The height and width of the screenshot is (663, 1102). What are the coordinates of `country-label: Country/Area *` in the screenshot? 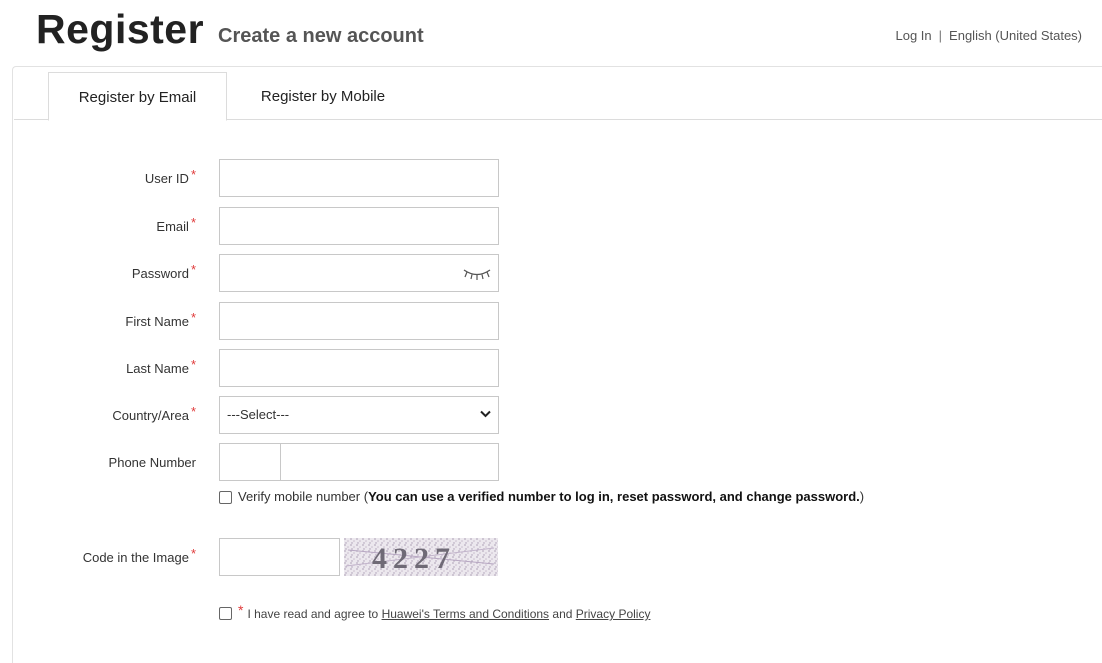 It's located at (154, 413).